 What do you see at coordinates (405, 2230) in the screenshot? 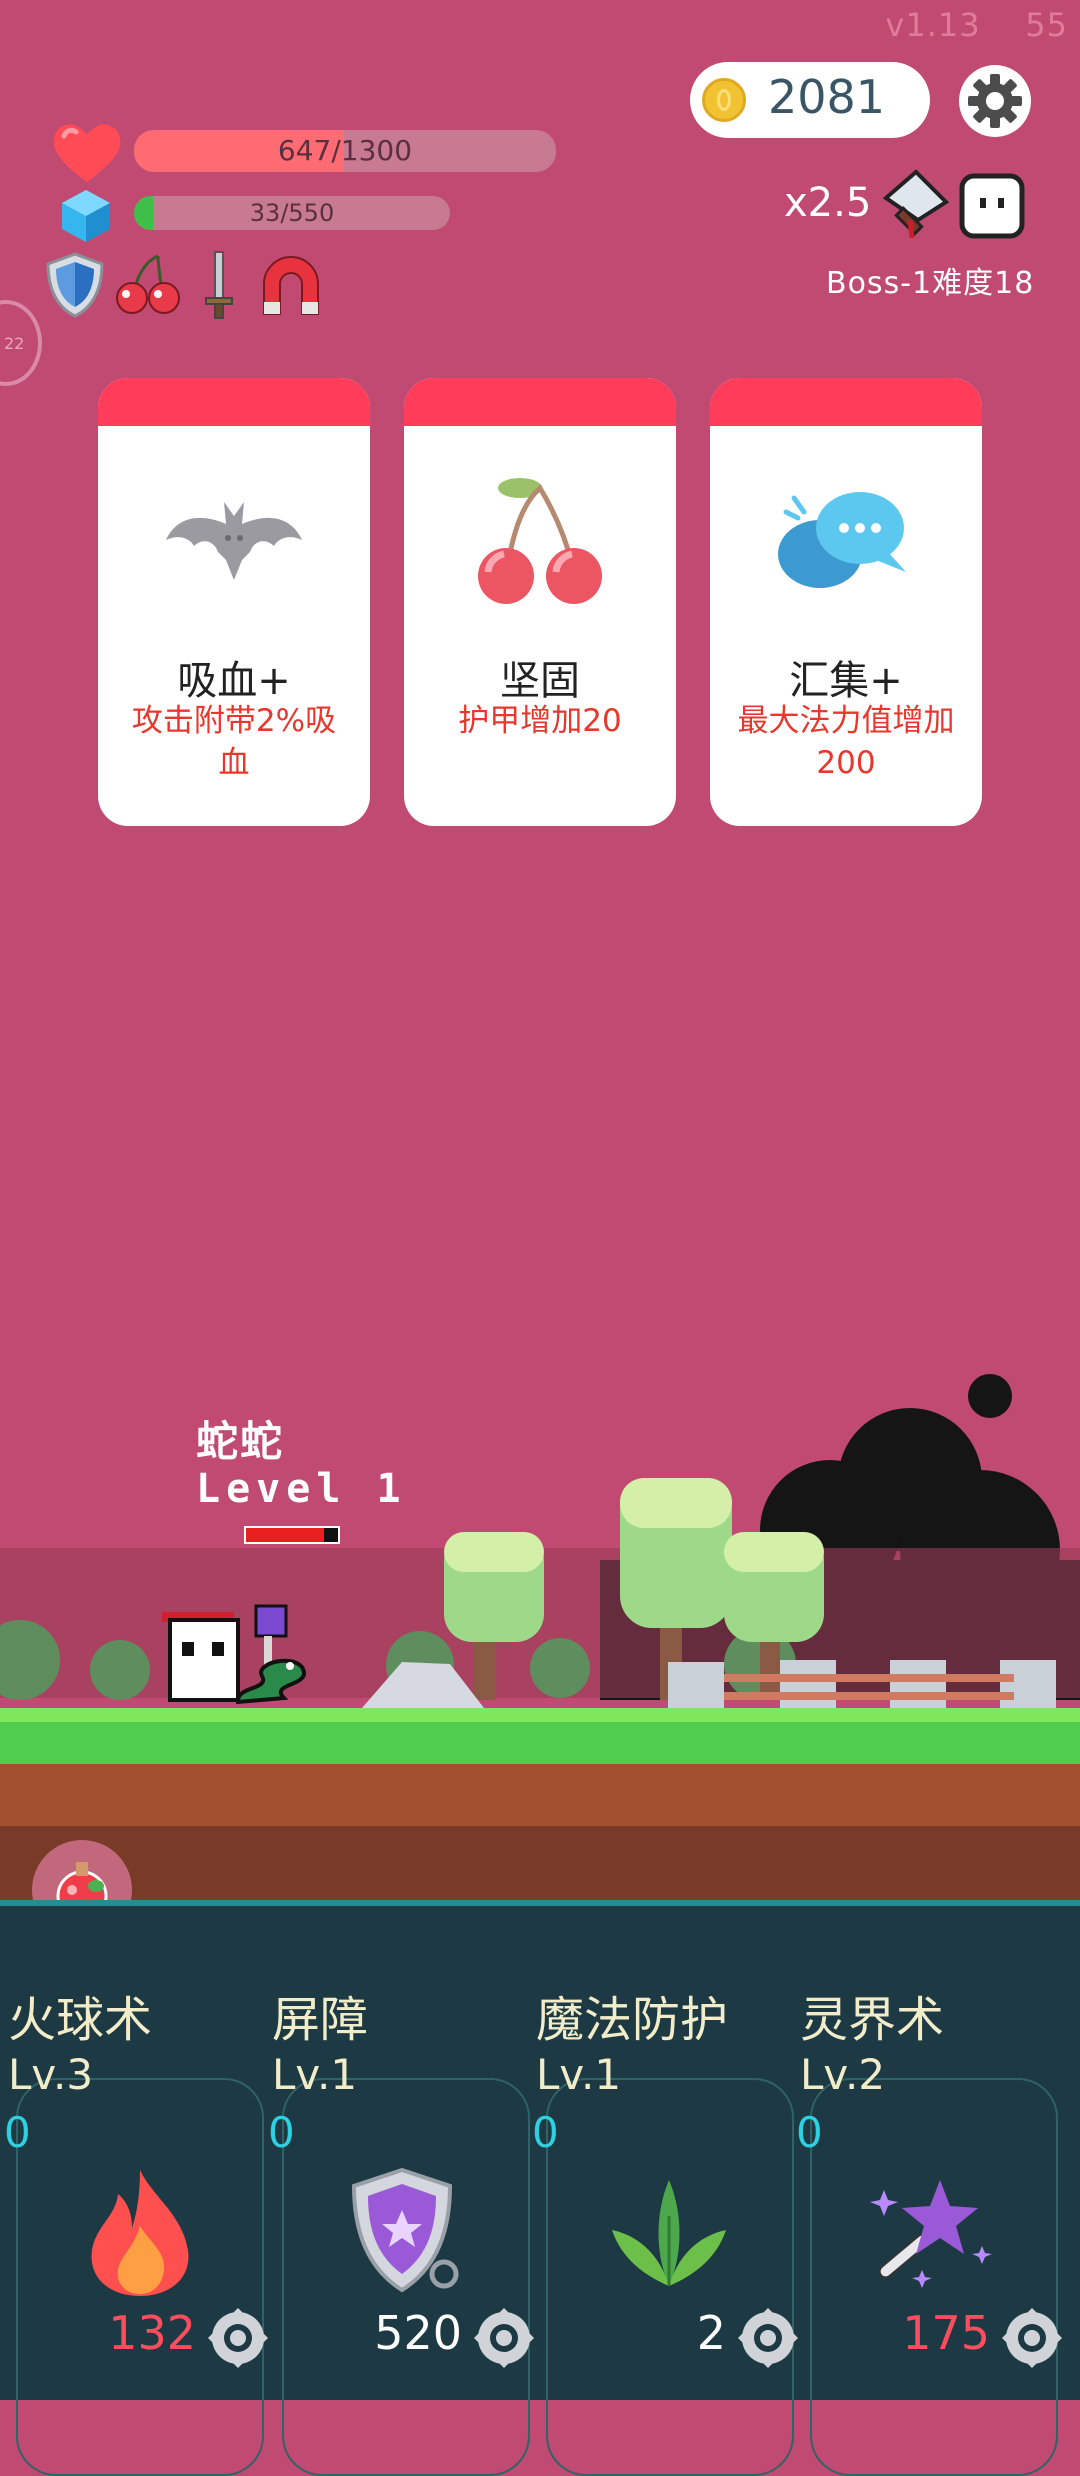
I see `shield-star-icon` at bounding box center [405, 2230].